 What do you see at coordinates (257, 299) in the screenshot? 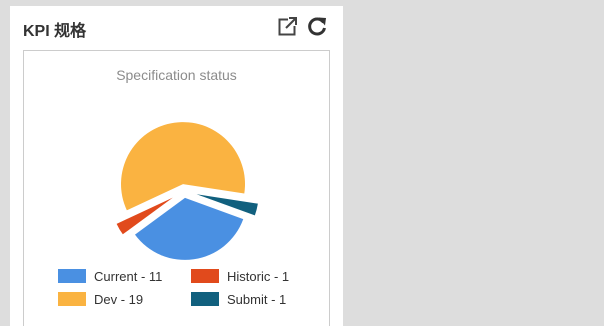
I see `legend-label-submit: Submit - 1` at bounding box center [257, 299].